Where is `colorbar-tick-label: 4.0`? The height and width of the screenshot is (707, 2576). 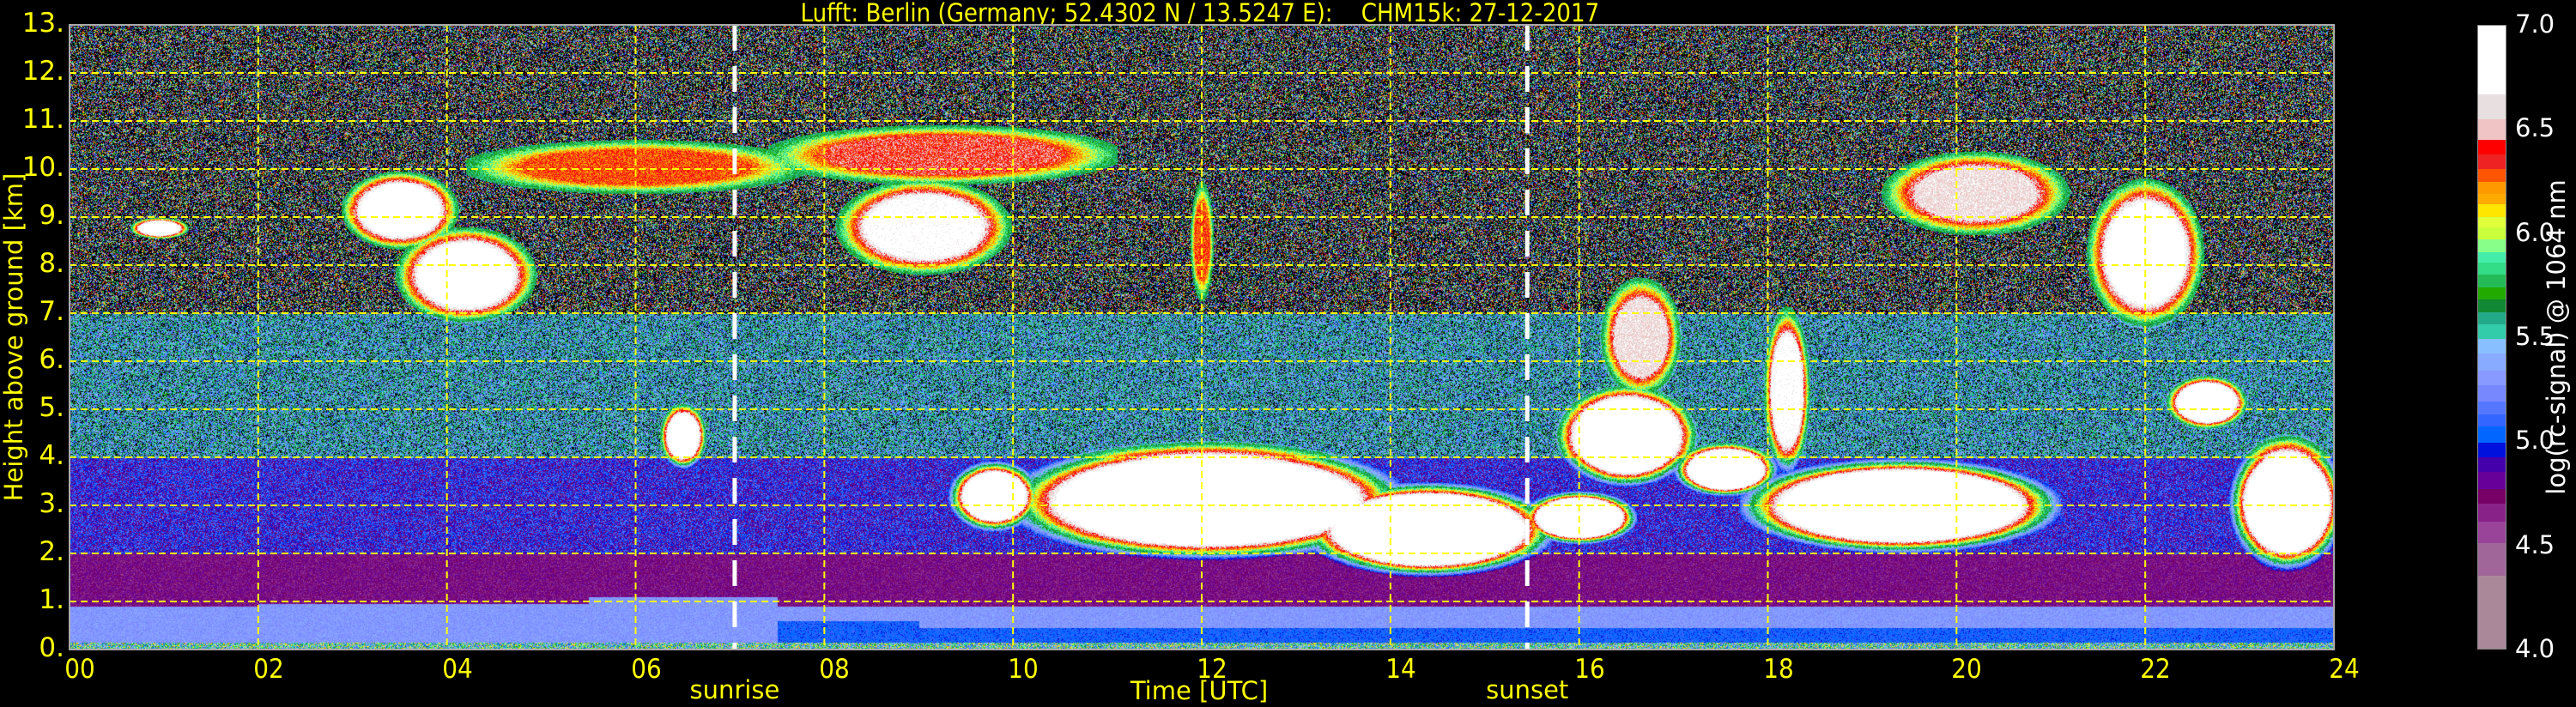 colorbar-tick-label: 4.0 is located at coordinates (2535, 649).